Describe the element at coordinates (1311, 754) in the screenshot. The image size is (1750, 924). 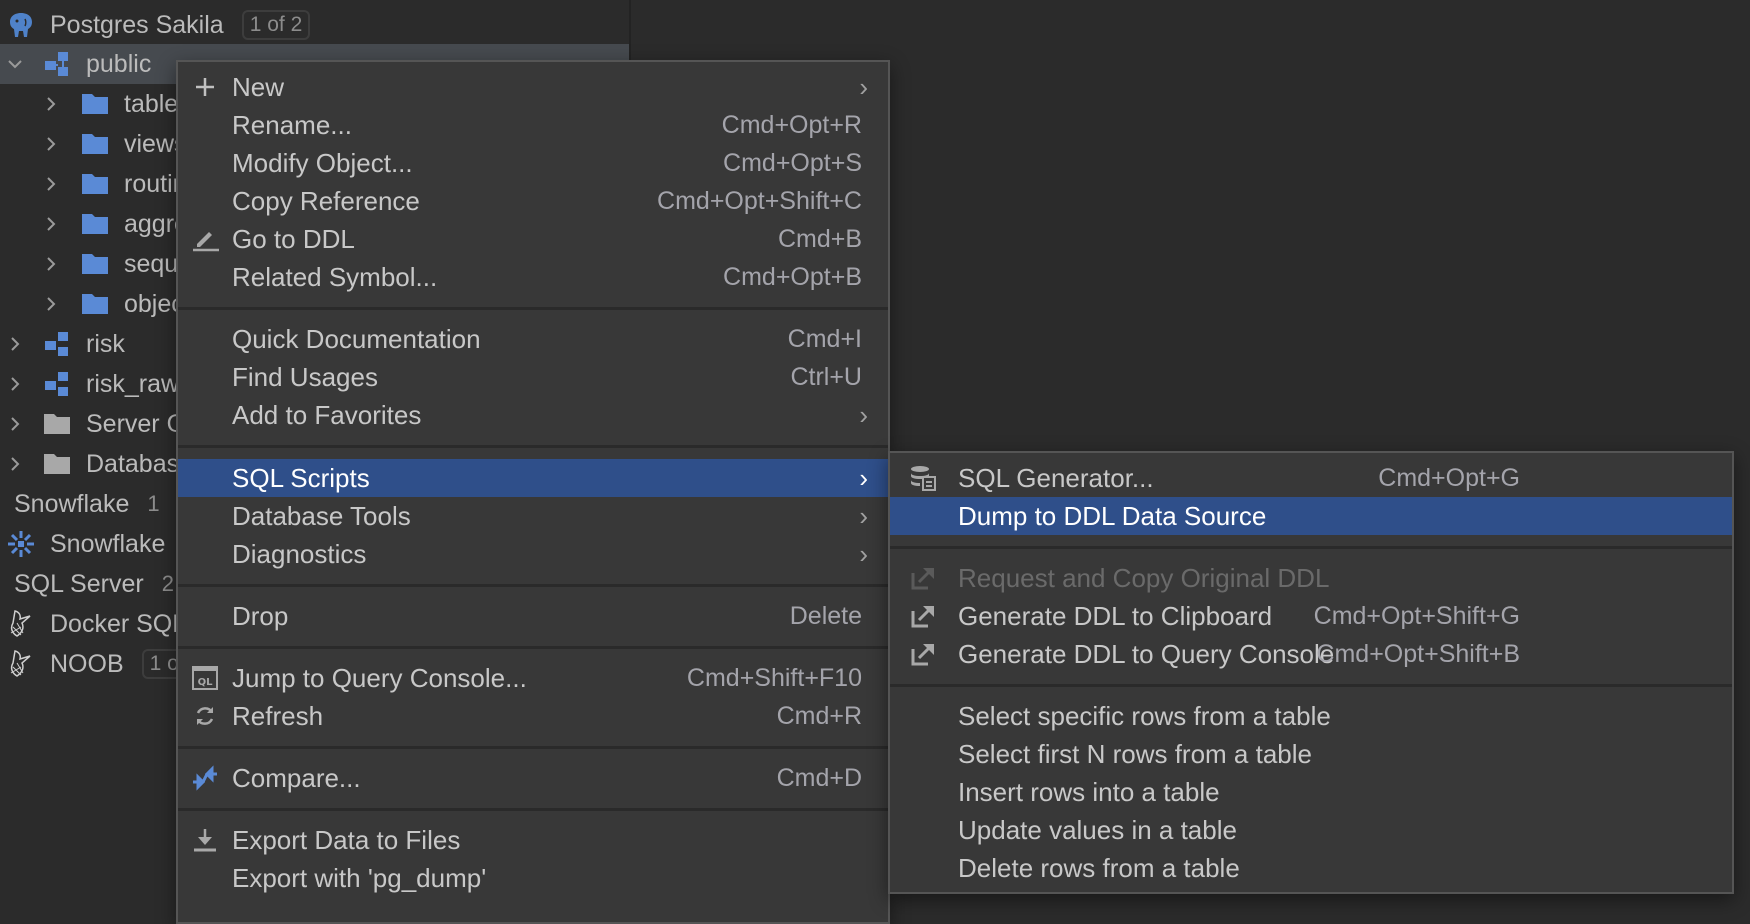
I see `submenu-item-select-first-n-rows: Select first N rows from a table` at that location.